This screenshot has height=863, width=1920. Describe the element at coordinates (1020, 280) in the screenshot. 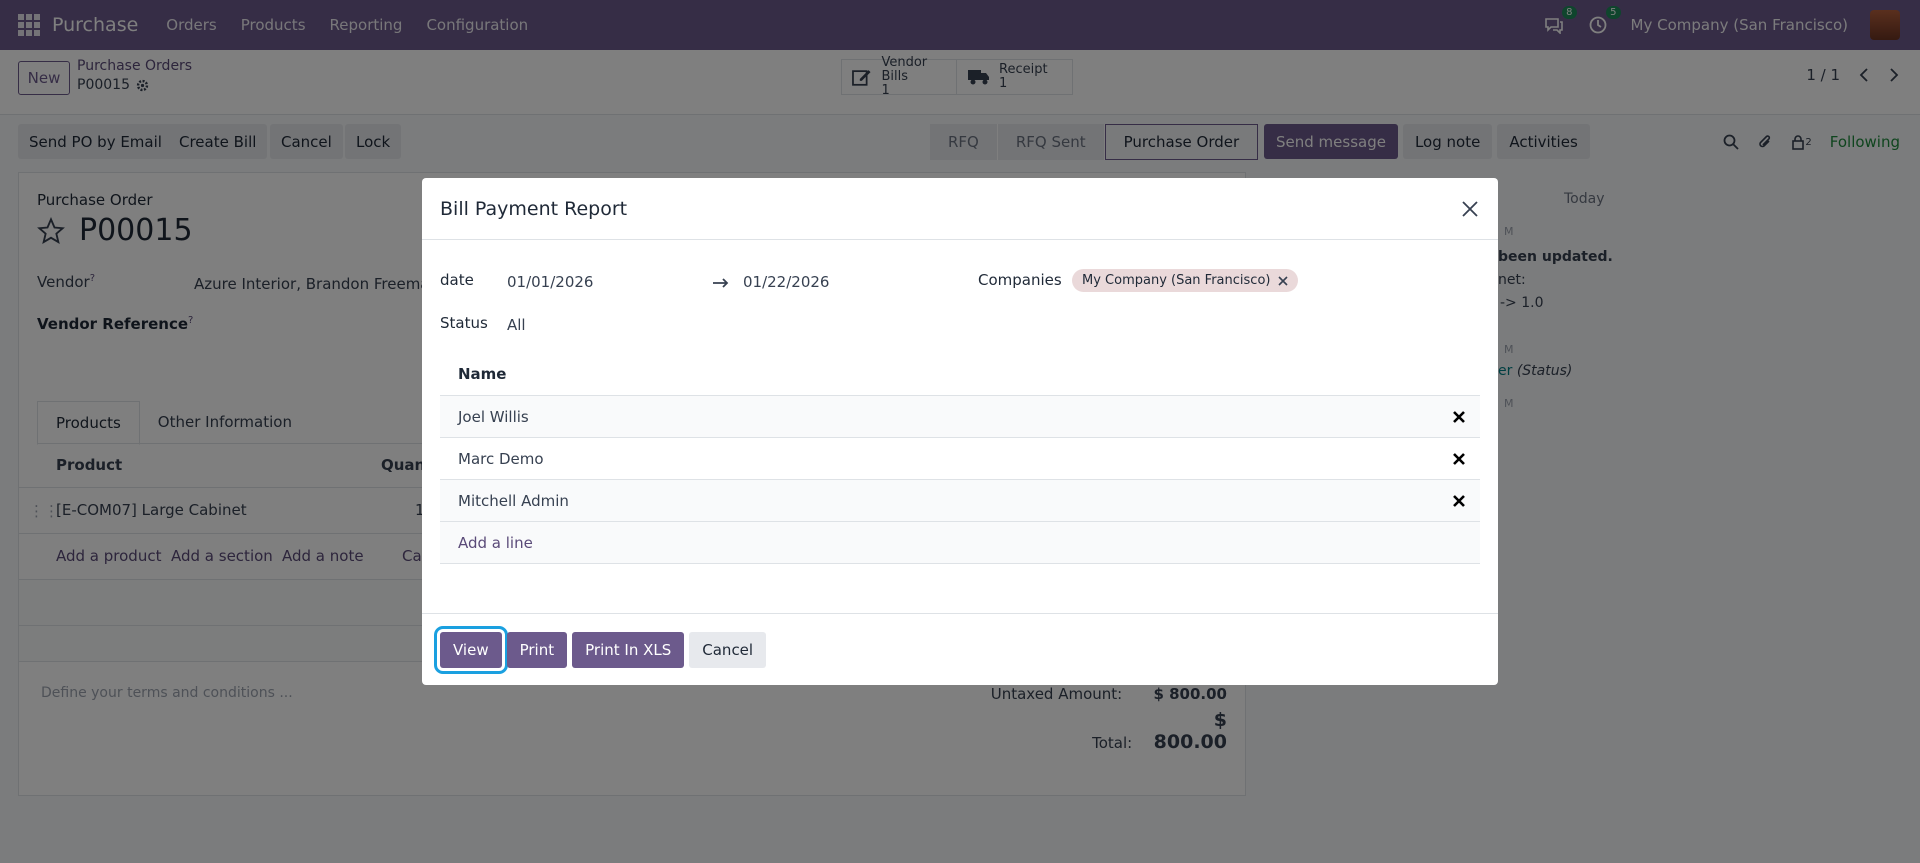

I see `companies-label: Companies` at that location.